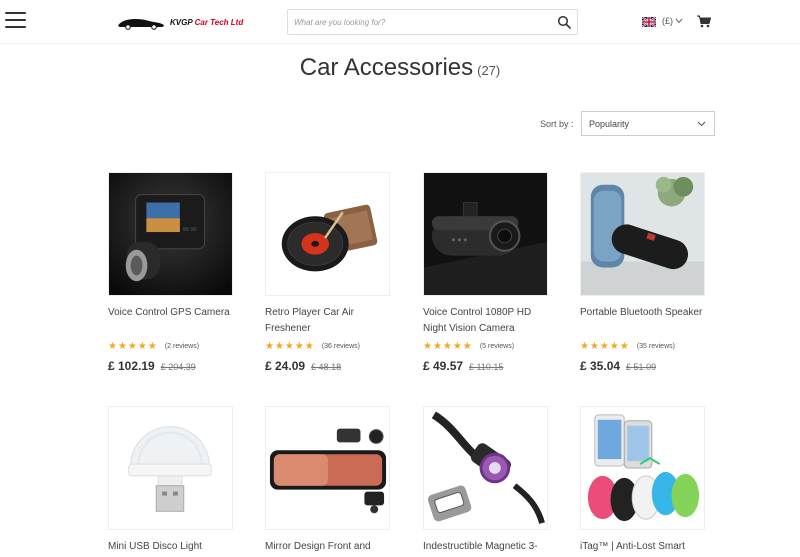  I want to click on store-logo: KVGP Car Tech Ltd, so click(179, 22).